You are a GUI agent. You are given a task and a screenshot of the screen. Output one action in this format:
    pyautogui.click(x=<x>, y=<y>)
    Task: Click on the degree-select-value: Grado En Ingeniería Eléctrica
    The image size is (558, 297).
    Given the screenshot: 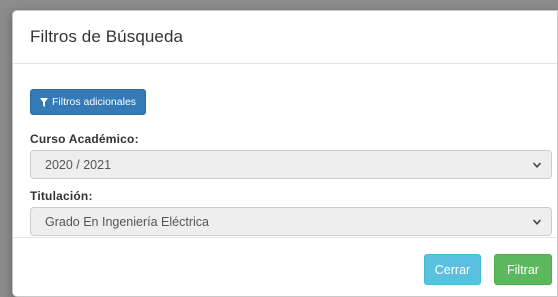 What is the action you would take?
    pyautogui.click(x=127, y=221)
    